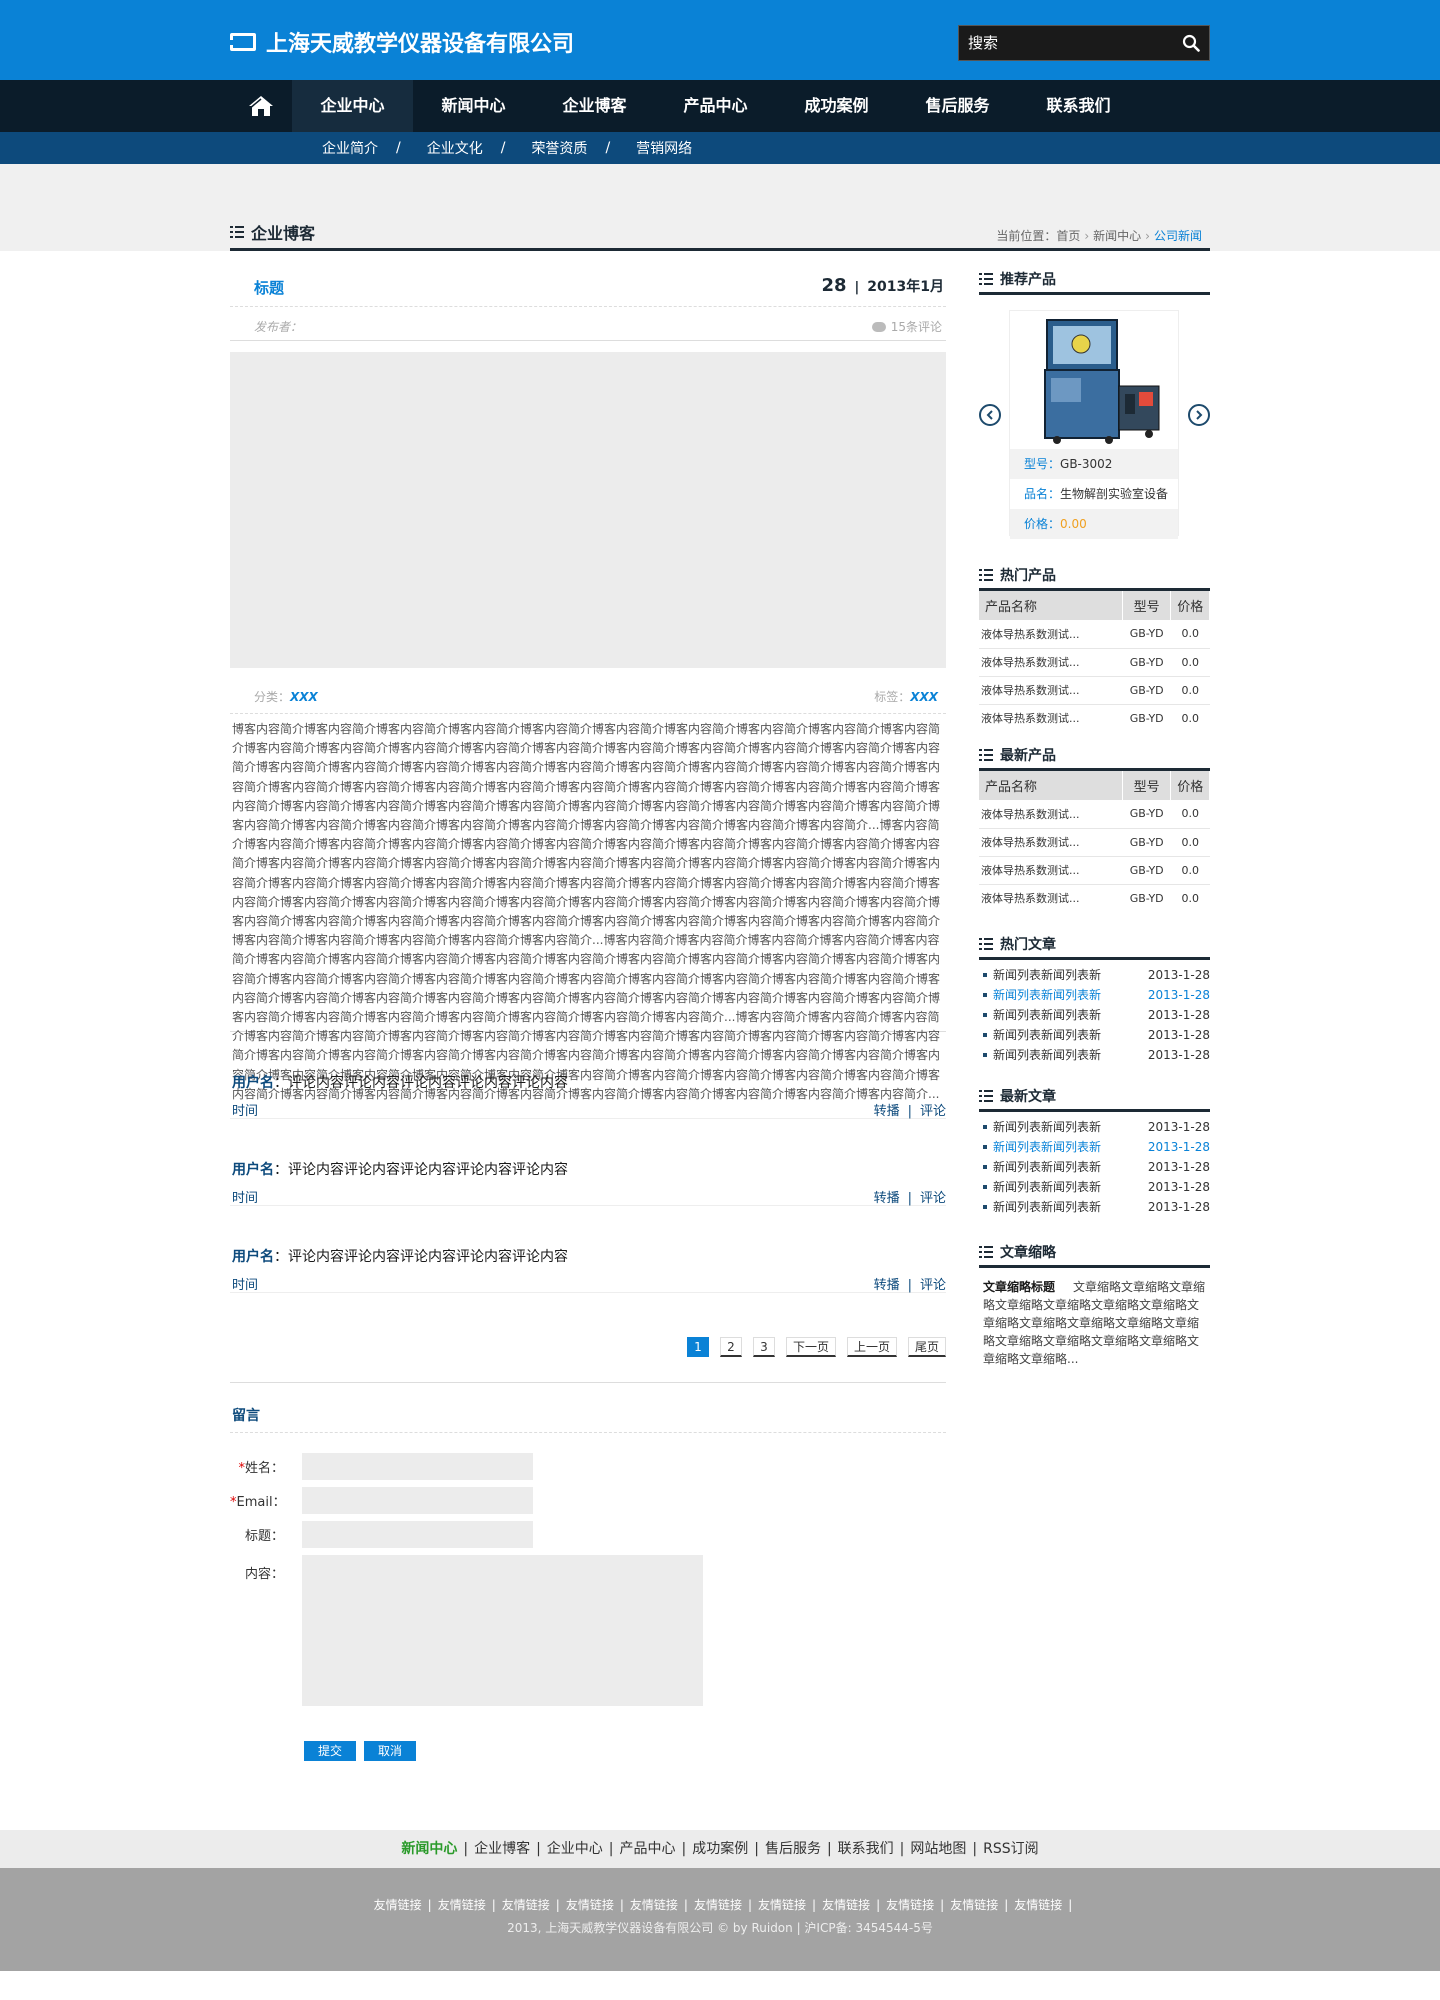 This screenshot has height=2000, width=1440. Describe the element at coordinates (352, 106) in the screenshot. I see `nav-item: 企业中心` at that location.